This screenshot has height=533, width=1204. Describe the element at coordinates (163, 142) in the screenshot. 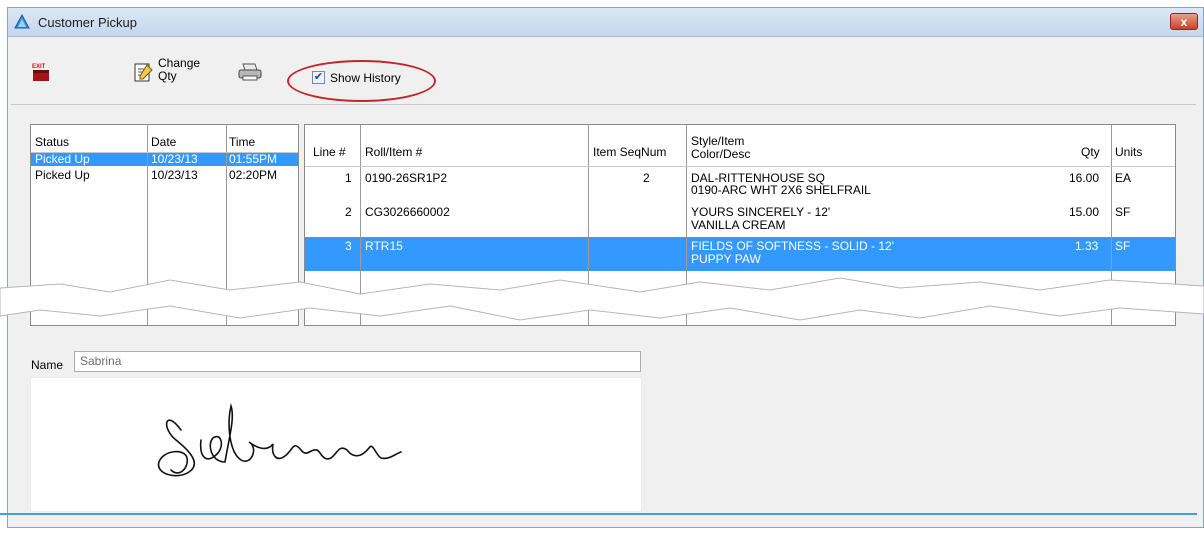

I see `column-header-date: Date` at that location.